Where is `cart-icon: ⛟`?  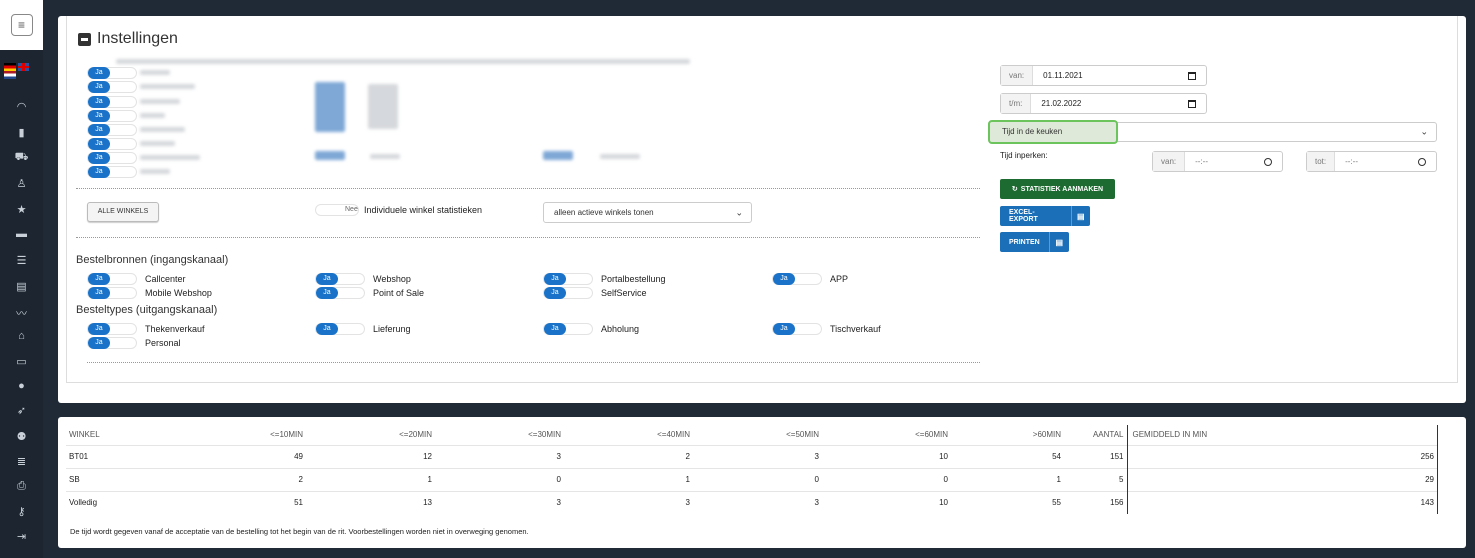 cart-icon: ⛟ is located at coordinates (21, 158).